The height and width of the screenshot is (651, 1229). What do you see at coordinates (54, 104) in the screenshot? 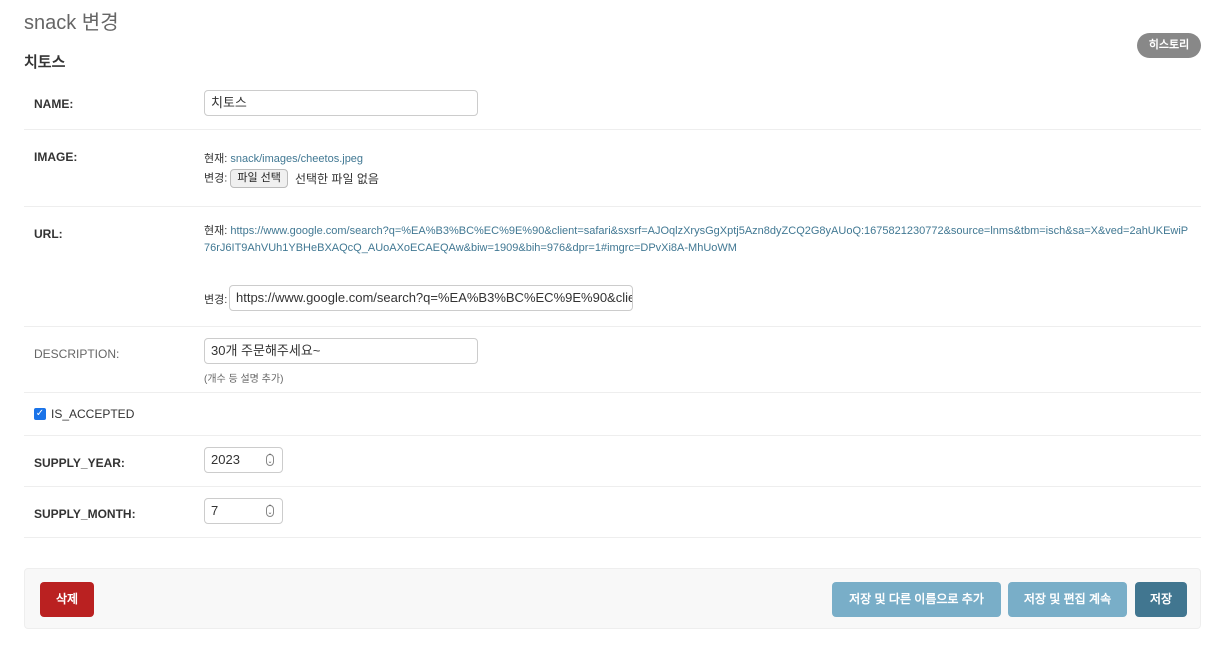
I see `name-label: NAME:` at bounding box center [54, 104].